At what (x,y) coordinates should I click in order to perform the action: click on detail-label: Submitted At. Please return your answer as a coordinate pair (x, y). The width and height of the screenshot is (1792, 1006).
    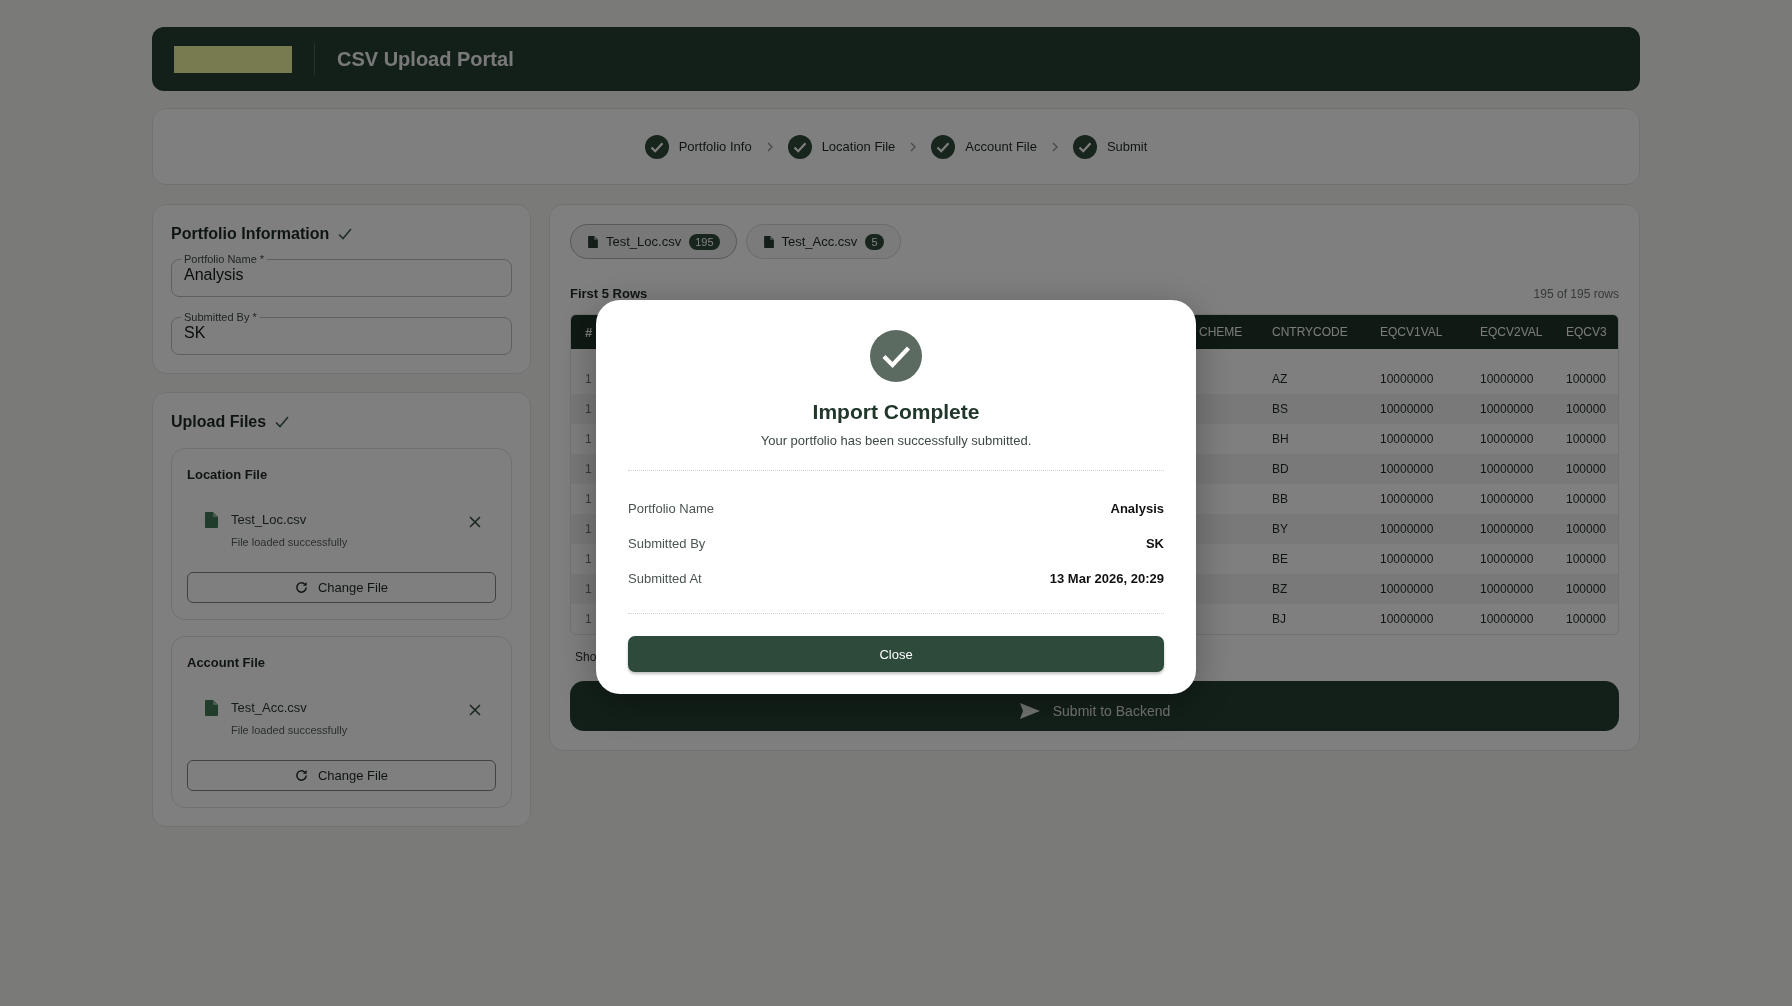
    Looking at the image, I should click on (665, 578).